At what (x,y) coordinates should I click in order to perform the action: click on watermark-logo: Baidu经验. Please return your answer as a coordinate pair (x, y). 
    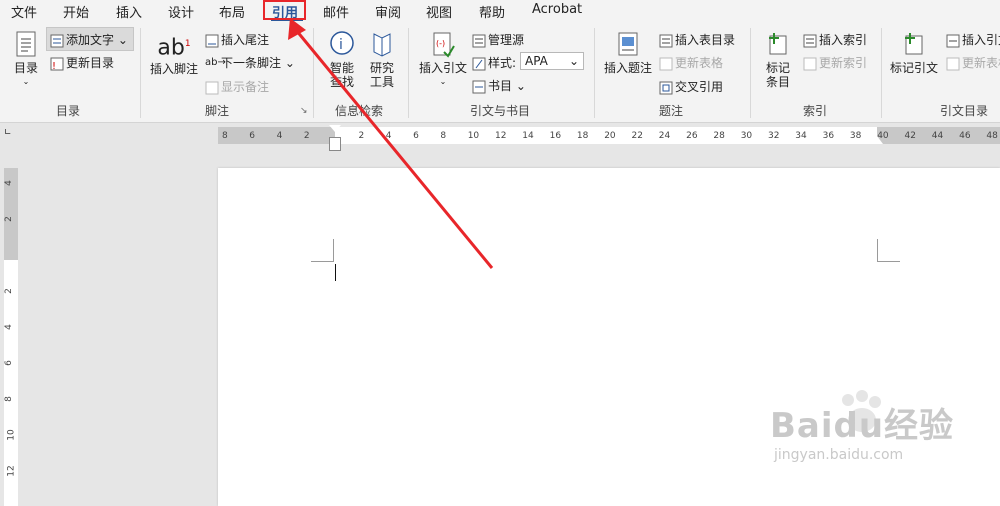
    Looking at the image, I should click on (862, 426).